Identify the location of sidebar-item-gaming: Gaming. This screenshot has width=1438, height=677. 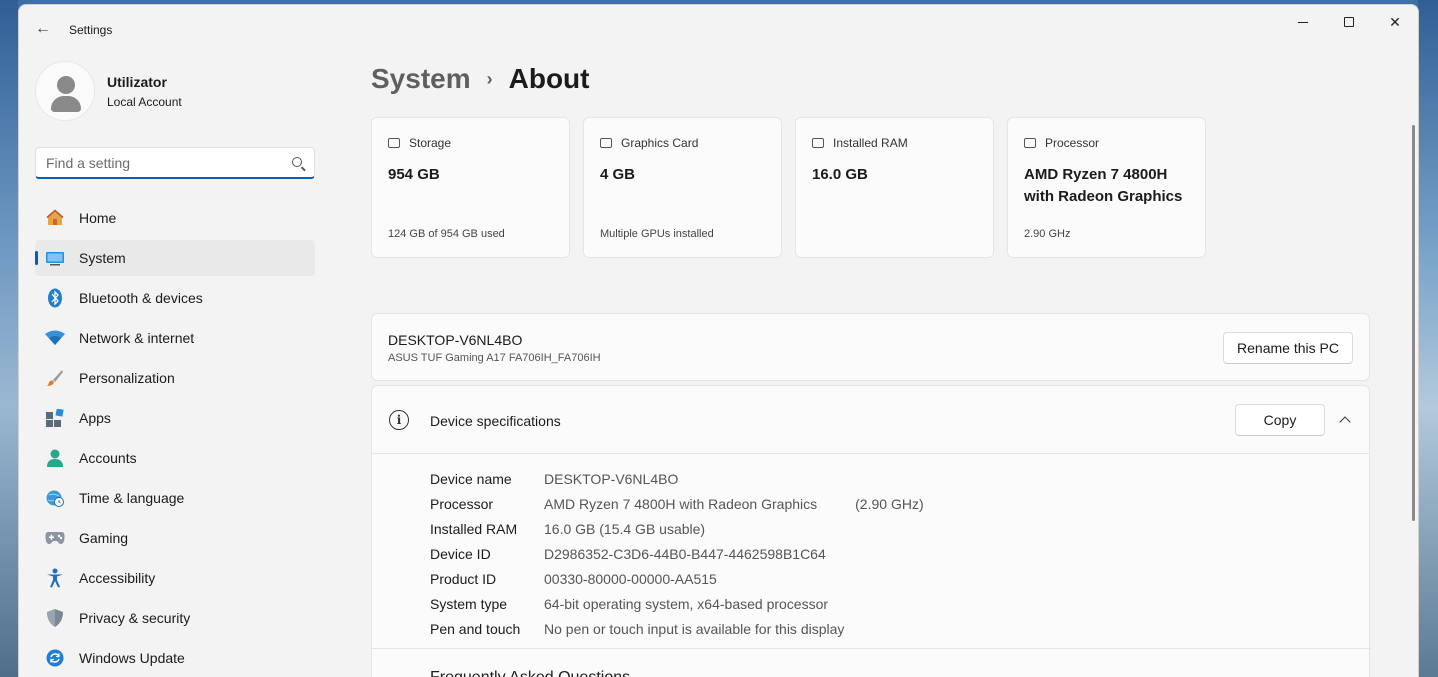
(175, 538).